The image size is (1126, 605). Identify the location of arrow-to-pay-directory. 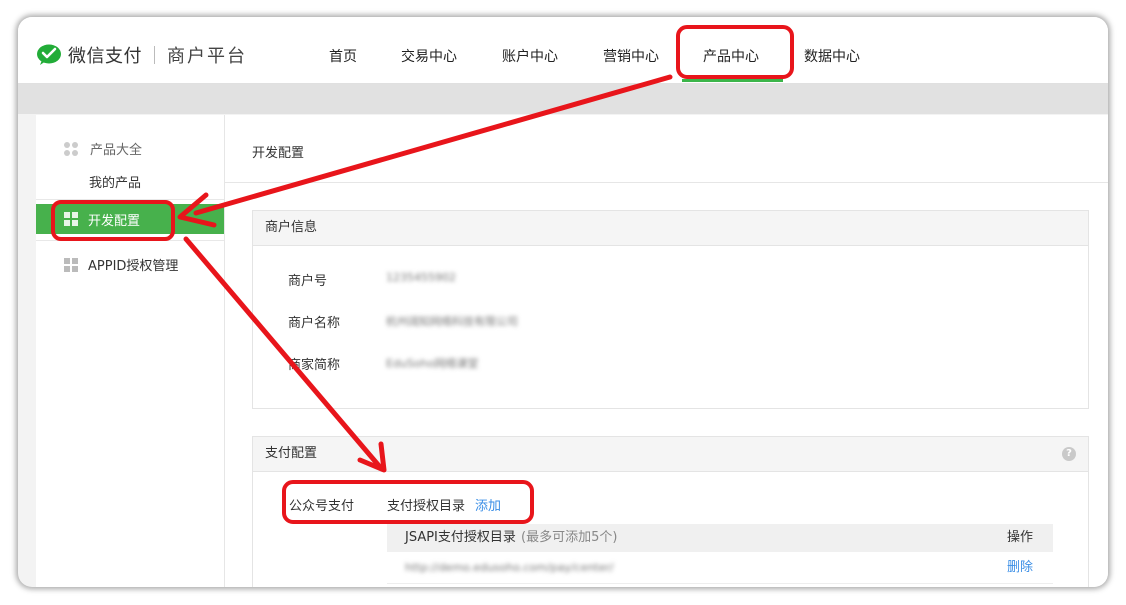
(283, 353).